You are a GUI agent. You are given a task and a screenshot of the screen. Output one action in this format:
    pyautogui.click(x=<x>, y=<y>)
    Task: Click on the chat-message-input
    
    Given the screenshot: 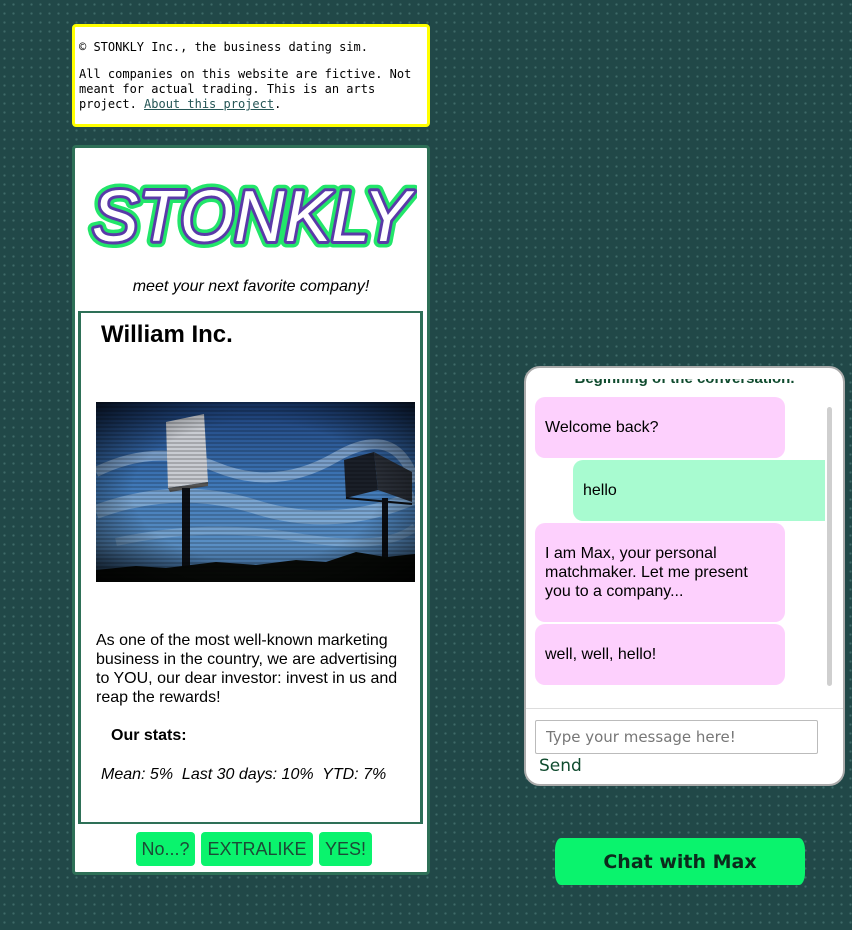 What is the action you would take?
    pyautogui.click(x=676, y=737)
    